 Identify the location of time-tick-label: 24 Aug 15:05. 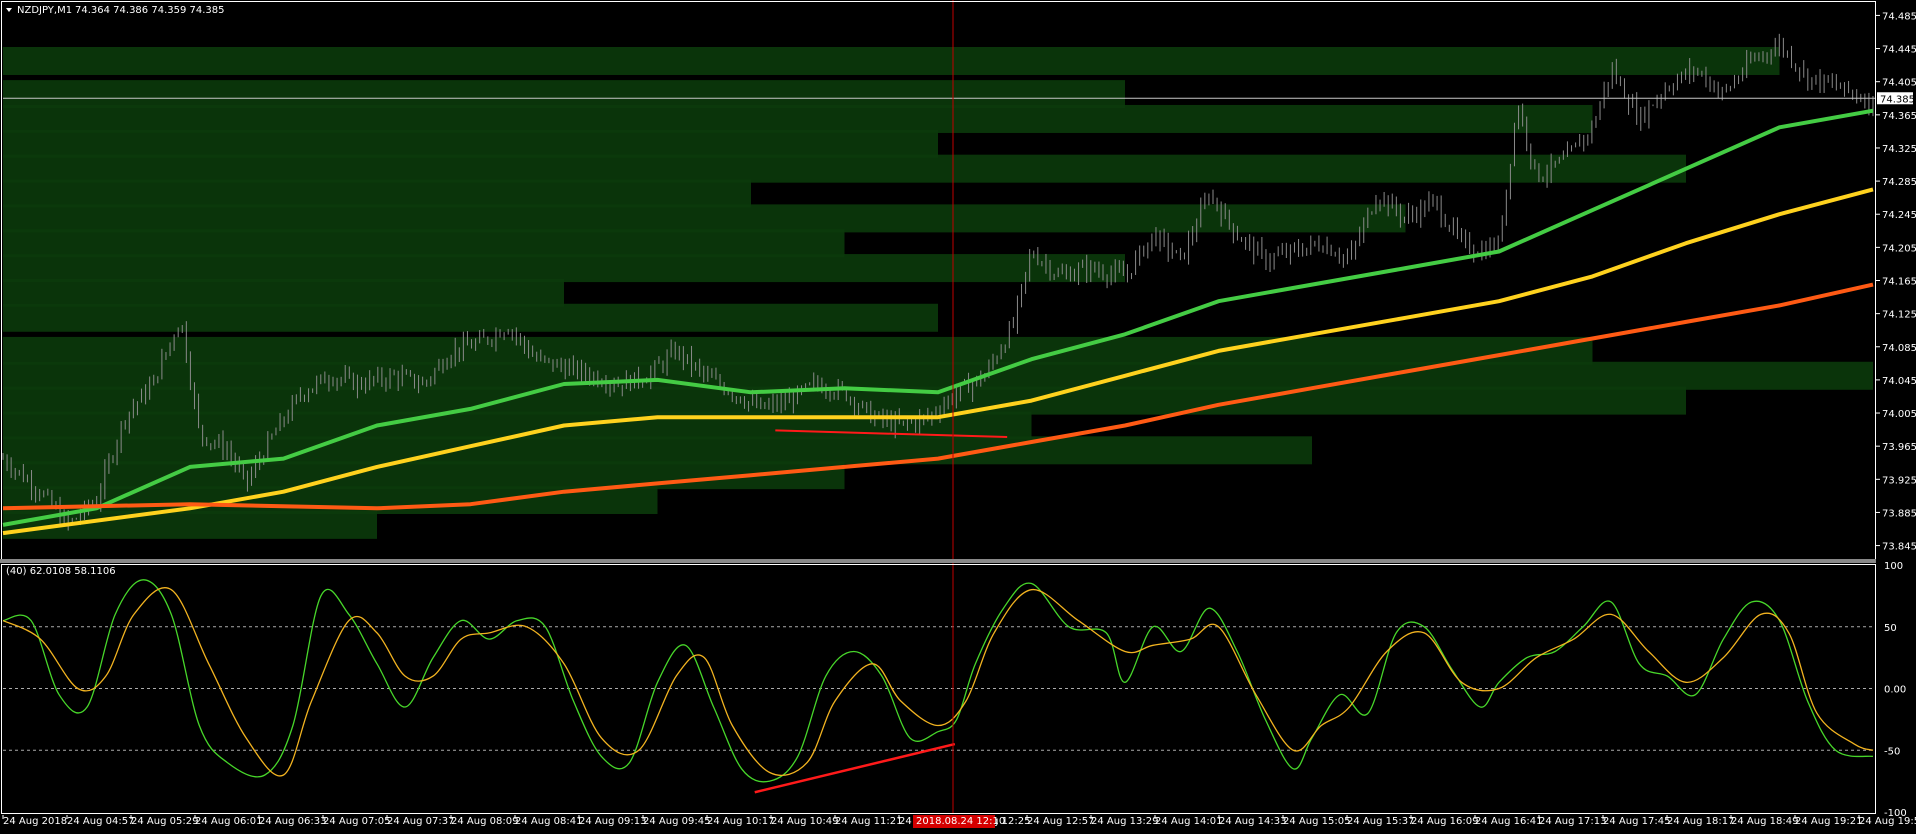
(1316, 821).